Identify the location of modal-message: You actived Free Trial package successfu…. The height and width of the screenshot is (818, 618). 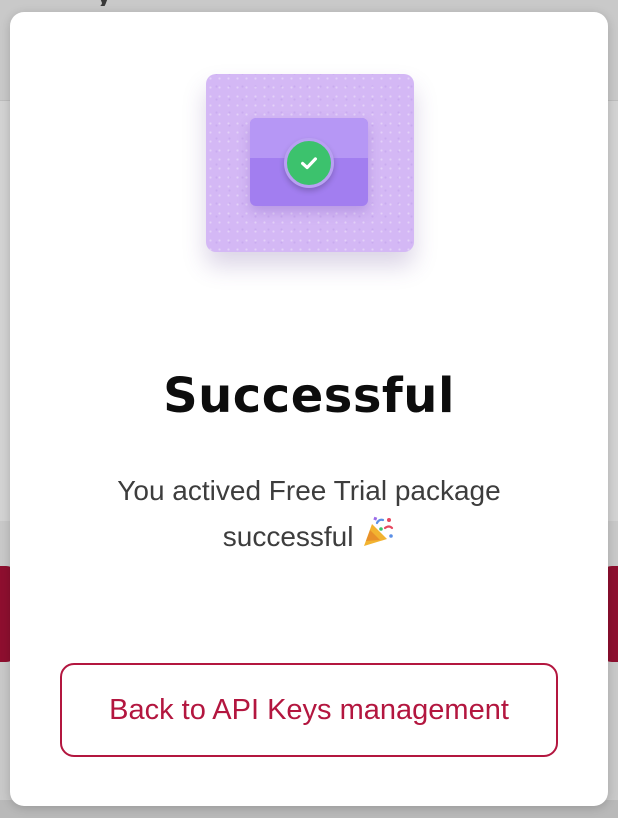
(309, 513).